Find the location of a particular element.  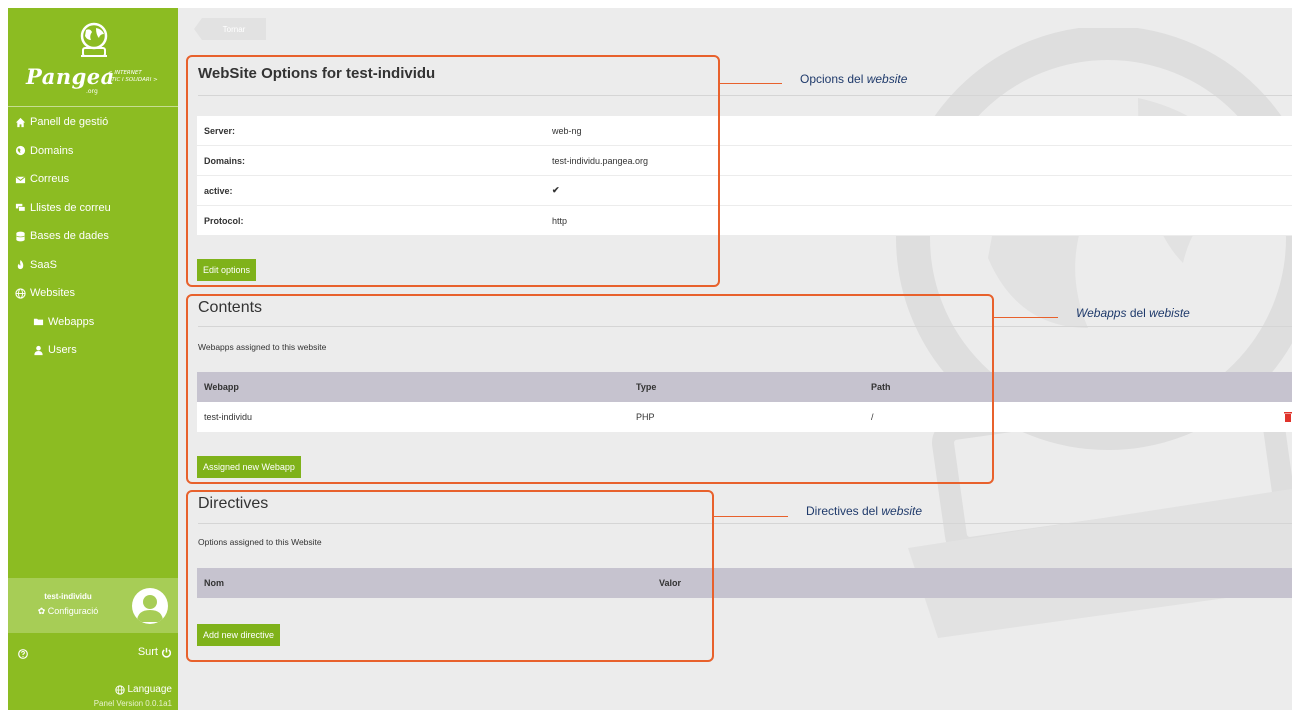

config-link: ✿ Configuració is located at coordinates (68, 611).